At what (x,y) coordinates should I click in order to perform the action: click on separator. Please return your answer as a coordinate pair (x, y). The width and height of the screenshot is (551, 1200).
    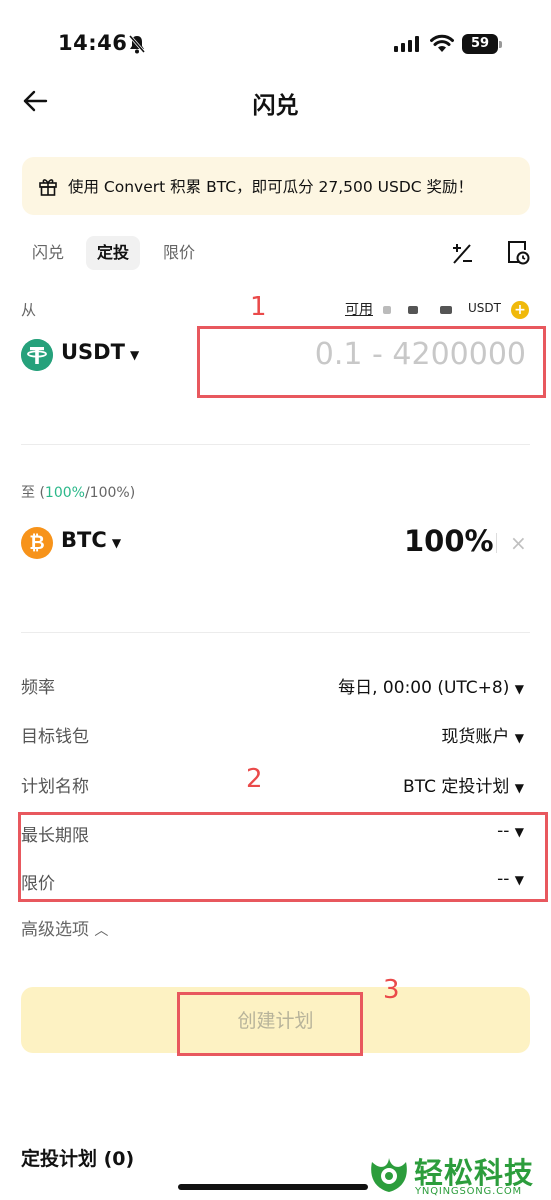
    Looking at the image, I should click on (496, 543).